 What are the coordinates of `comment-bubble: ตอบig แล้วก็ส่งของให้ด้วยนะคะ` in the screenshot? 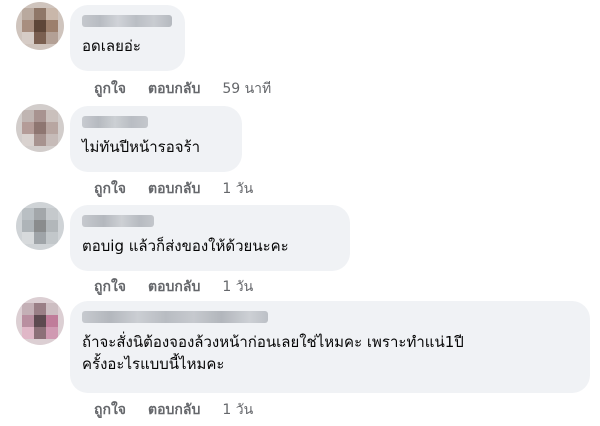 It's located at (210, 238).